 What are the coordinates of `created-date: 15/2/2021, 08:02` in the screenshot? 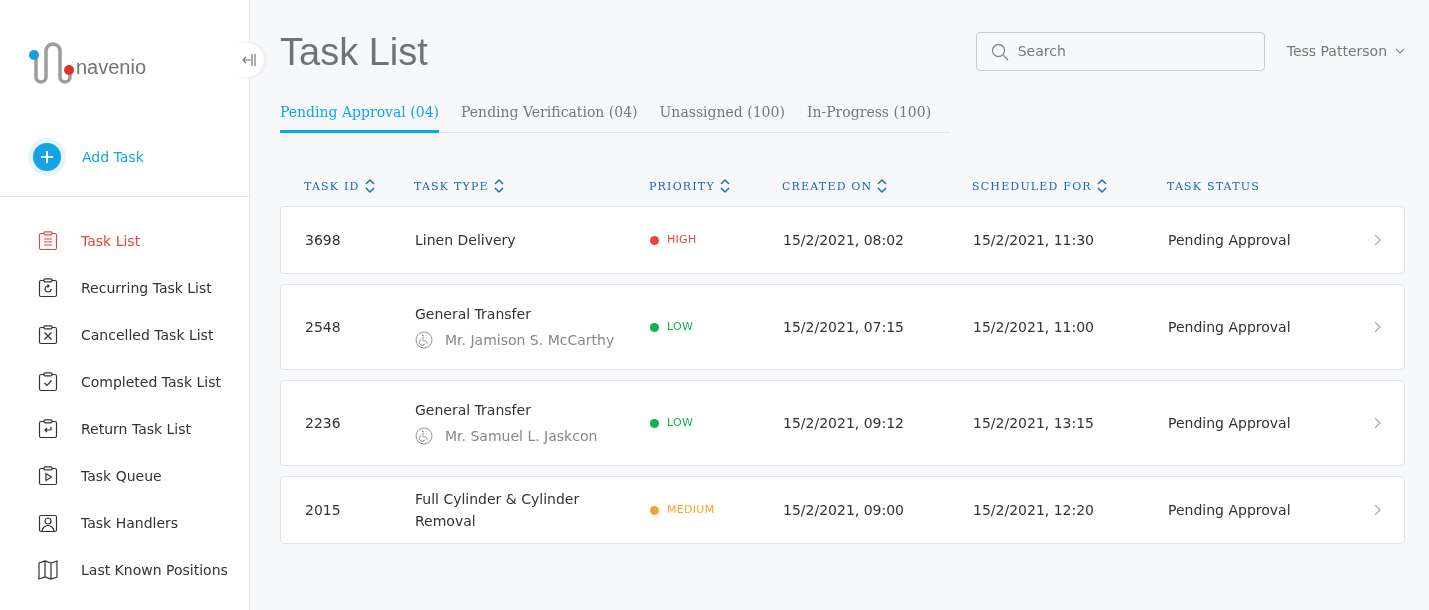 It's located at (844, 240).